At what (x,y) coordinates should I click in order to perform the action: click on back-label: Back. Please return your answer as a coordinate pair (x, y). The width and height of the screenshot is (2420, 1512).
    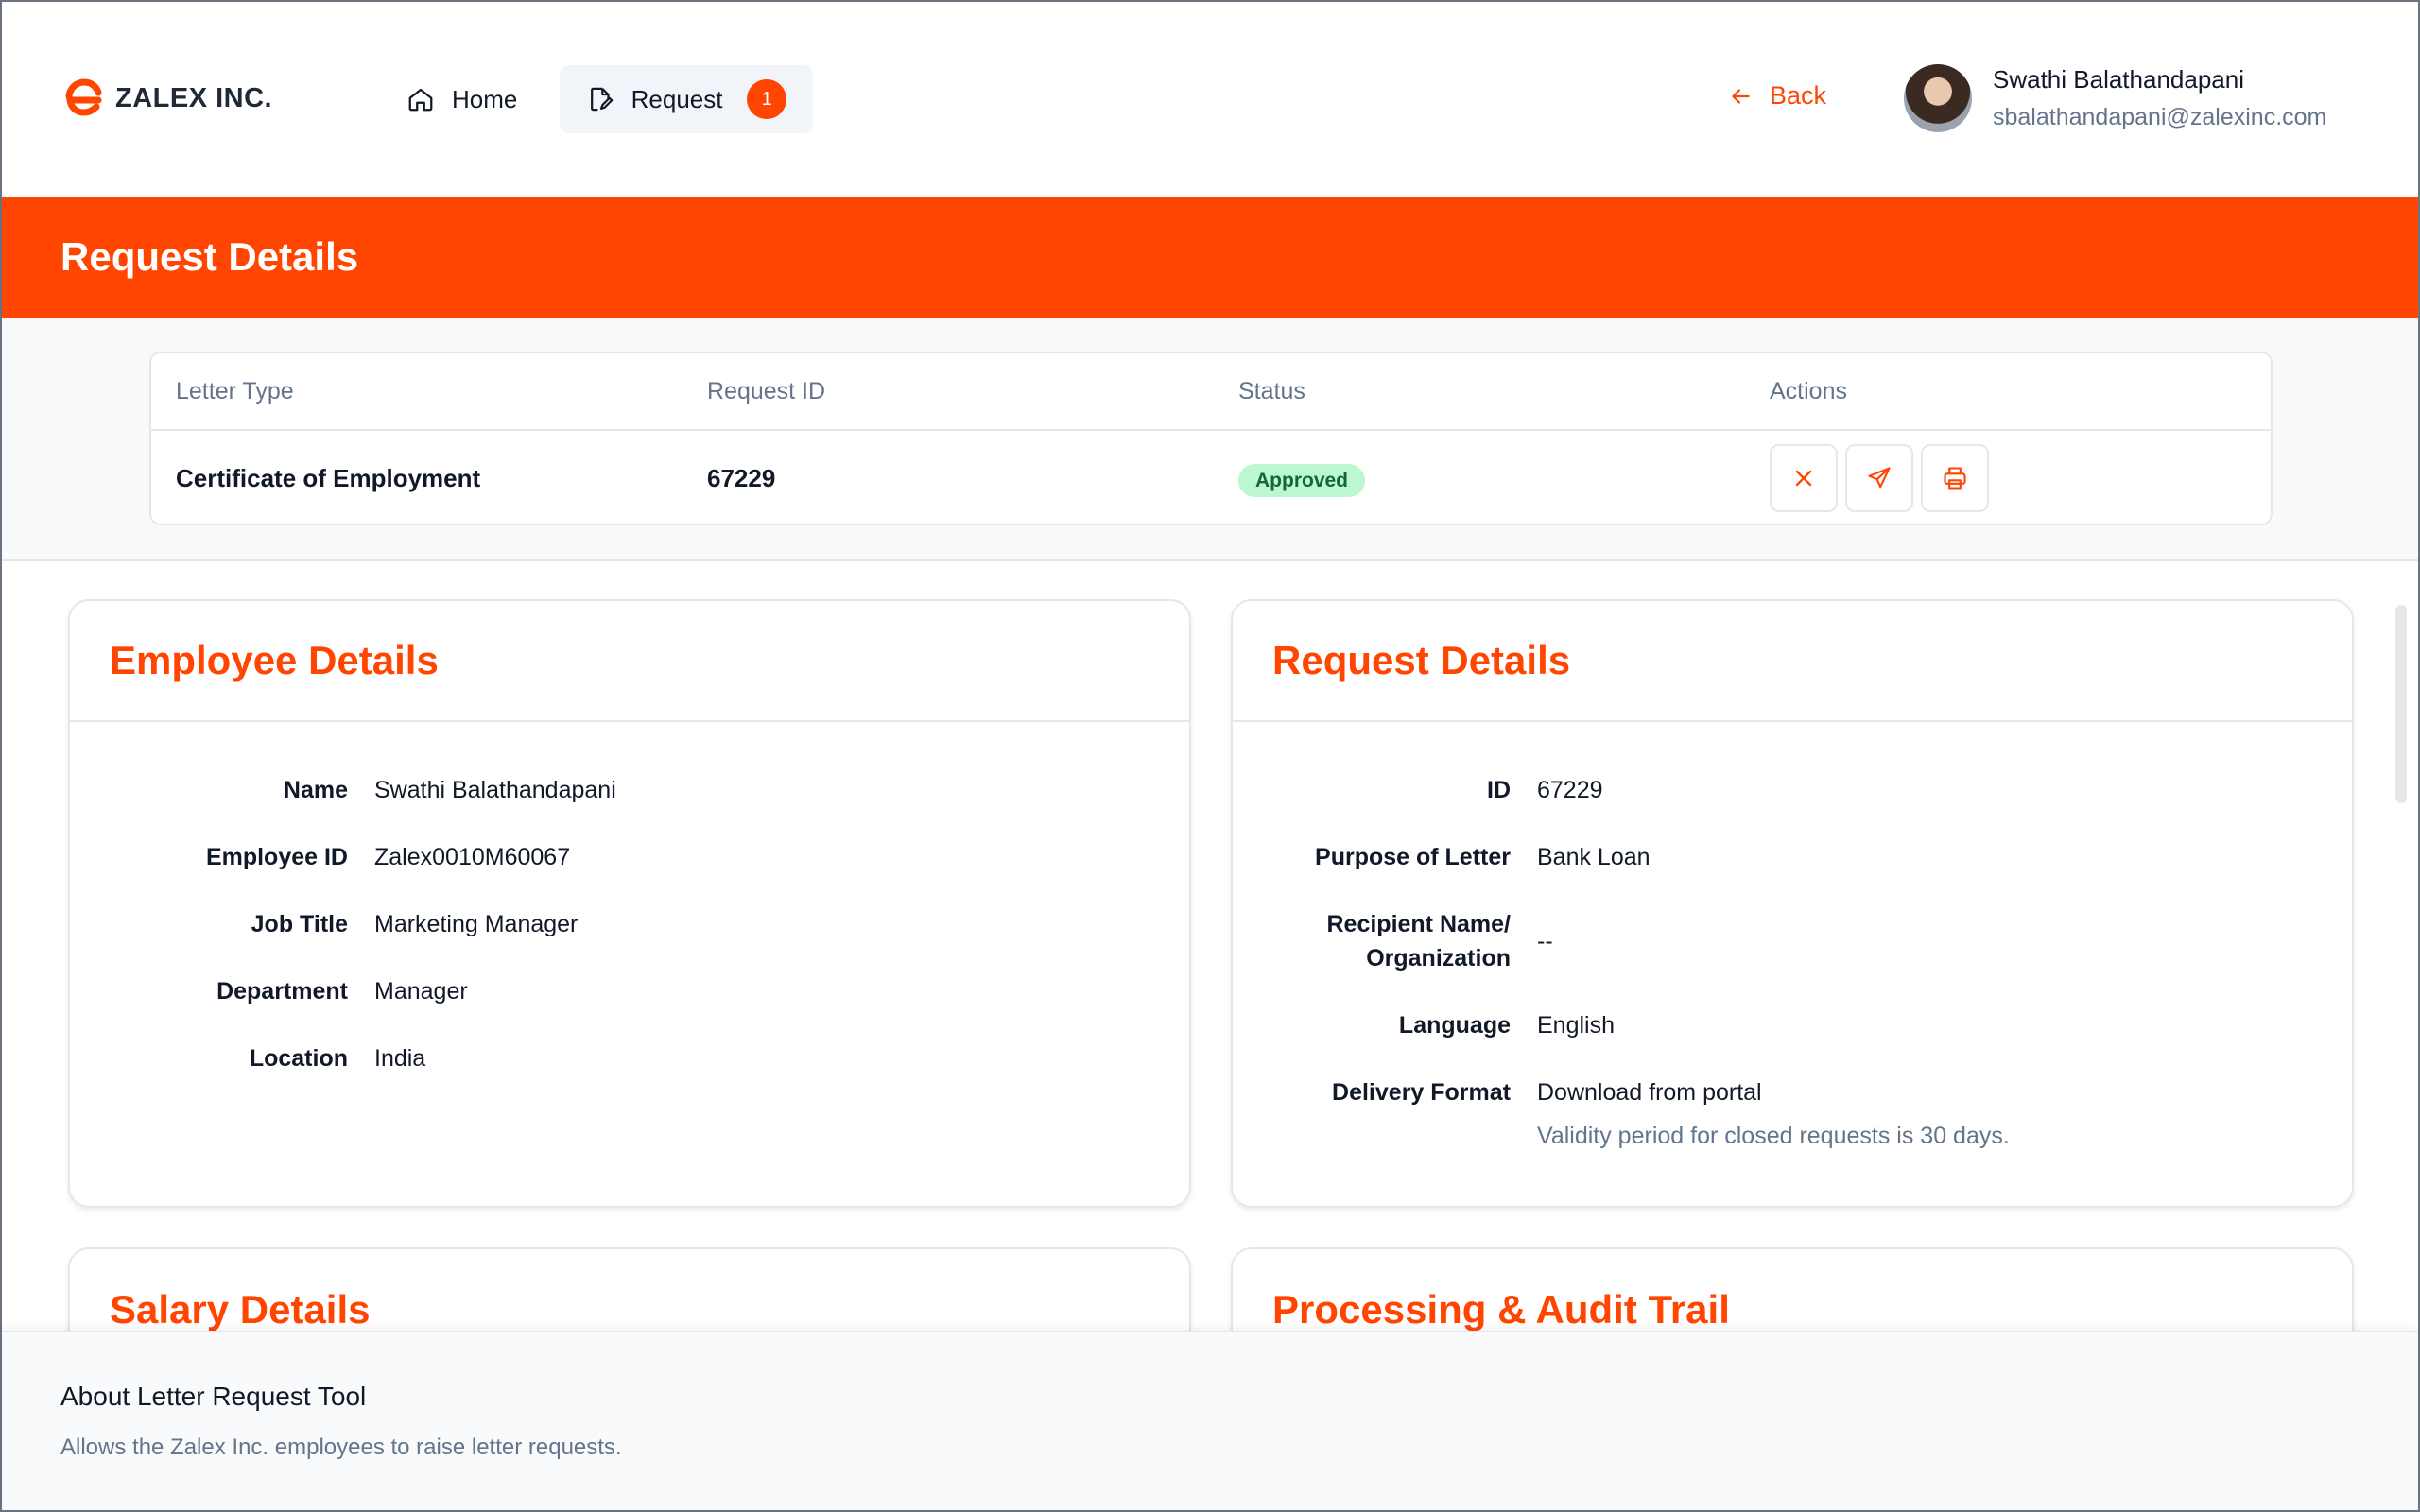
    Looking at the image, I should click on (1798, 95).